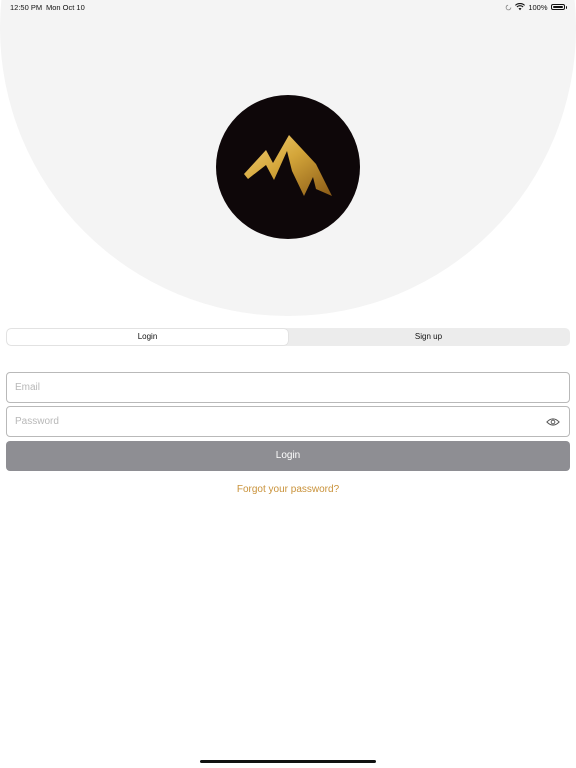  Describe the element at coordinates (428, 337) in the screenshot. I see `tab-sign-up: Sign up` at that location.